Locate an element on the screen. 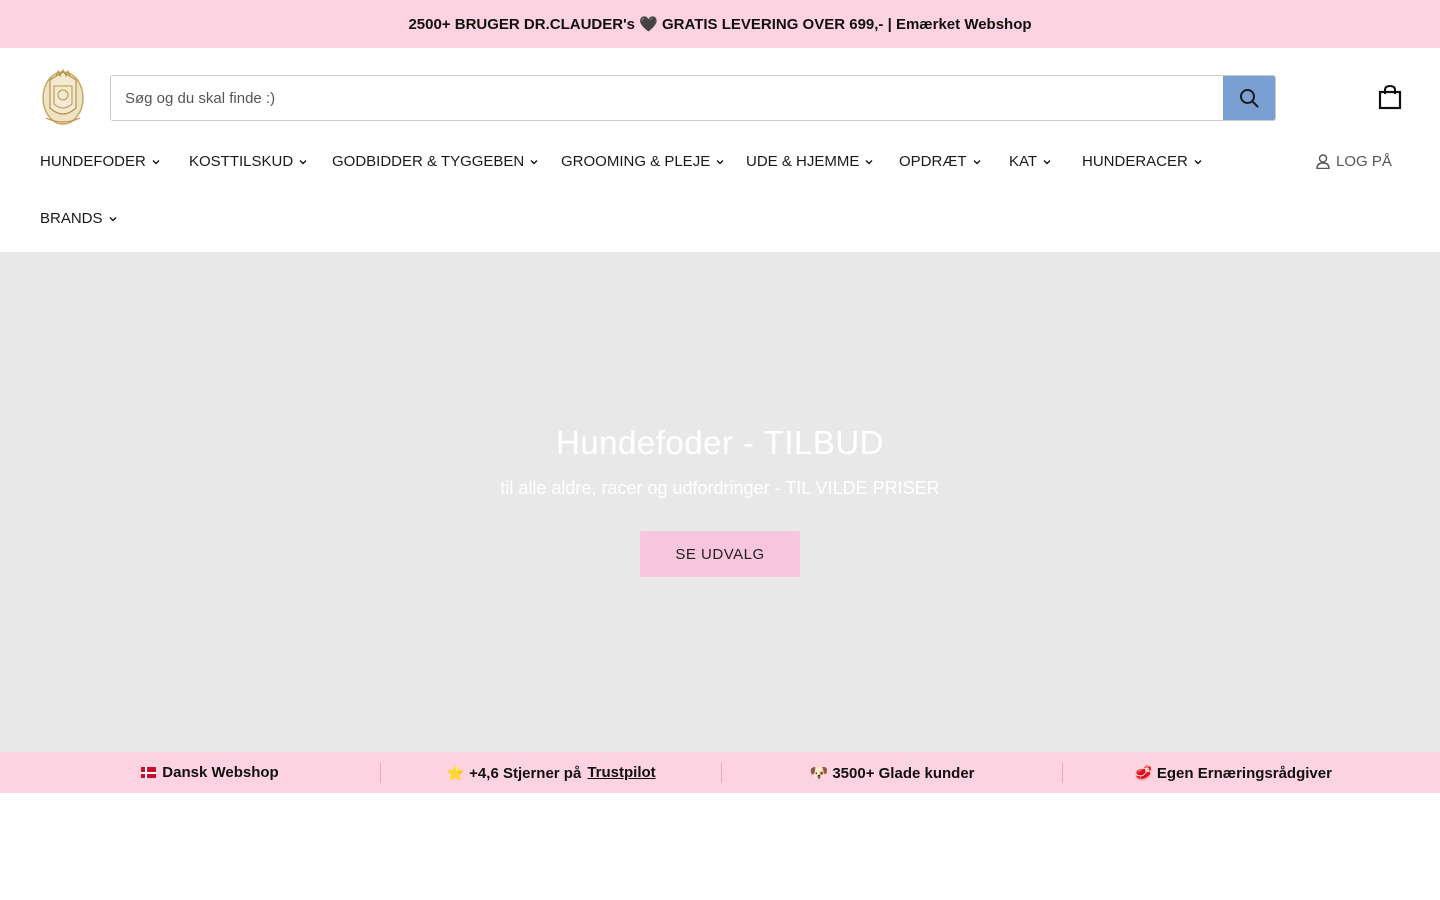 The height and width of the screenshot is (900, 1440). search-icon is located at coordinates (1249, 98).